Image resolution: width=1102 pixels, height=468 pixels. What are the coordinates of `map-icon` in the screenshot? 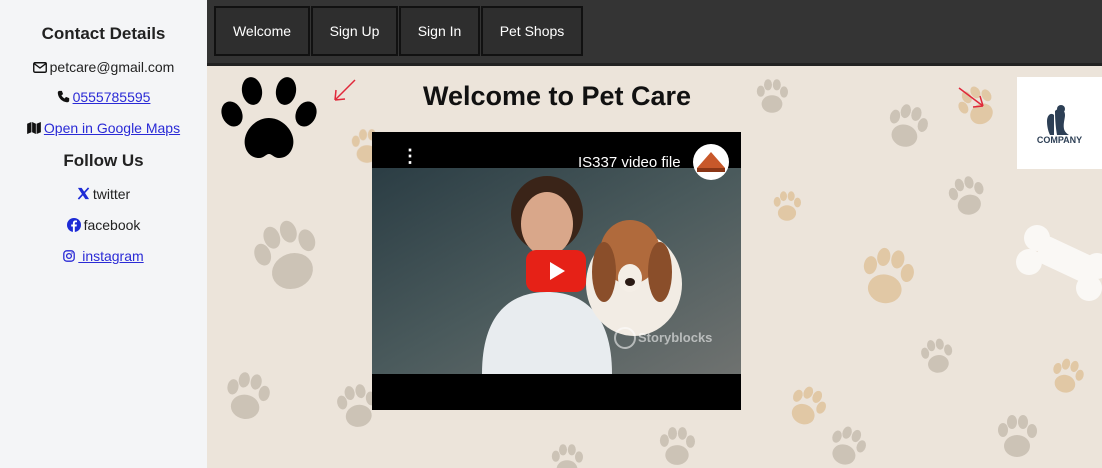 It's located at (34, 129).